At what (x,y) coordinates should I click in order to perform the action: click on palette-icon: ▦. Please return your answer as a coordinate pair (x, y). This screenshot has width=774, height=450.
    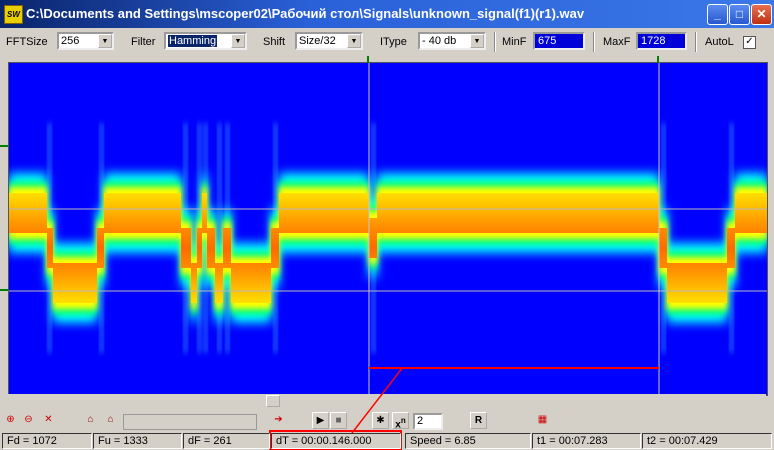
    Looking at the image, I should click on (542, 420).